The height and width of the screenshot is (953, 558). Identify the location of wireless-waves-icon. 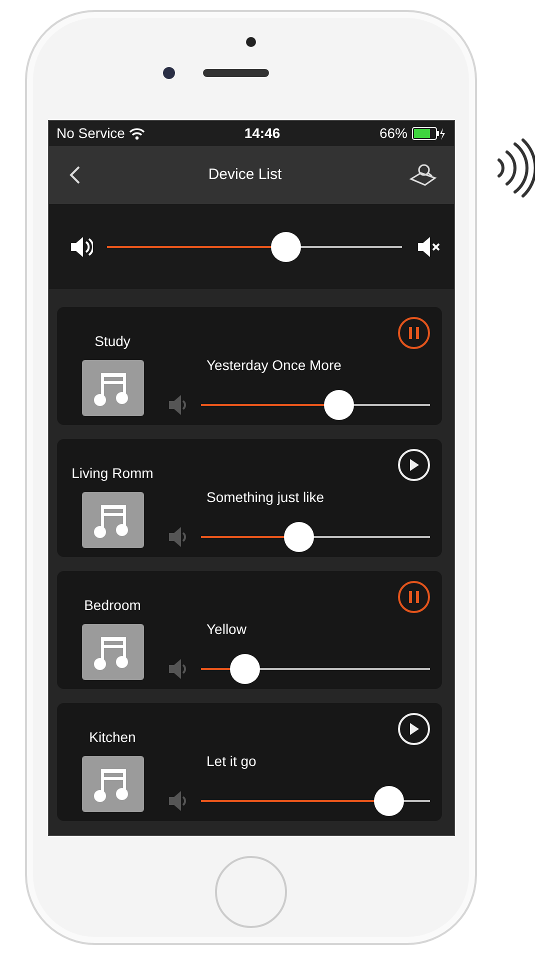
(515, 168).